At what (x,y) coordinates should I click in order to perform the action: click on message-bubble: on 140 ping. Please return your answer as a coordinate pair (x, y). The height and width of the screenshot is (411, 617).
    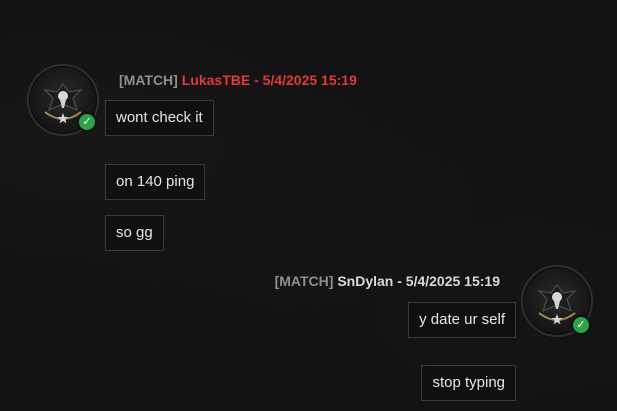
    Looking at the image, I should click on (155, 182).